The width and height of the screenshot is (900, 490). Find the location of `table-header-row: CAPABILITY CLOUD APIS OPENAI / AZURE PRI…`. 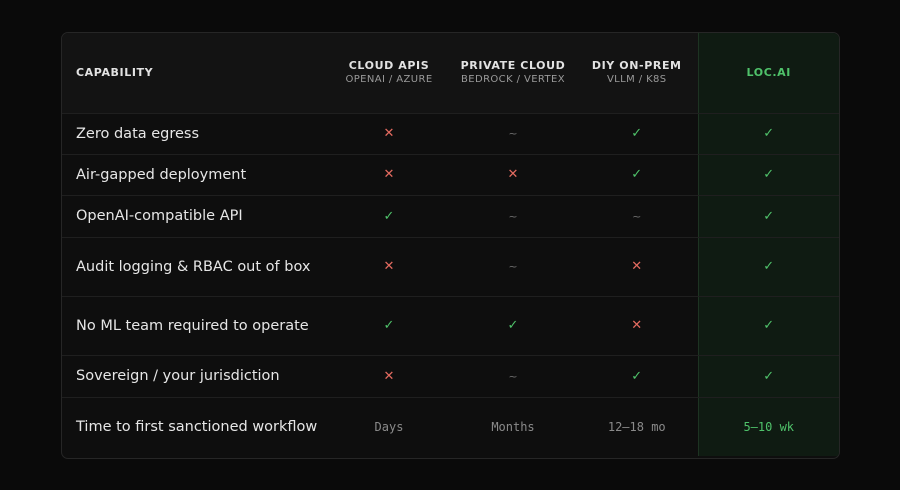

table-header-row: CAPABILITY CLOUD APIS OPENAI / AZURE PRI… is located at coordinates (450, 73).